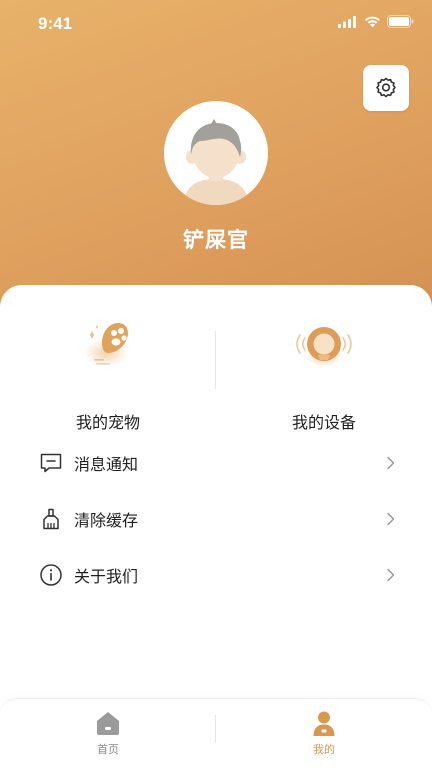  I want to click on tab-home: 首页, so click(108, 735).